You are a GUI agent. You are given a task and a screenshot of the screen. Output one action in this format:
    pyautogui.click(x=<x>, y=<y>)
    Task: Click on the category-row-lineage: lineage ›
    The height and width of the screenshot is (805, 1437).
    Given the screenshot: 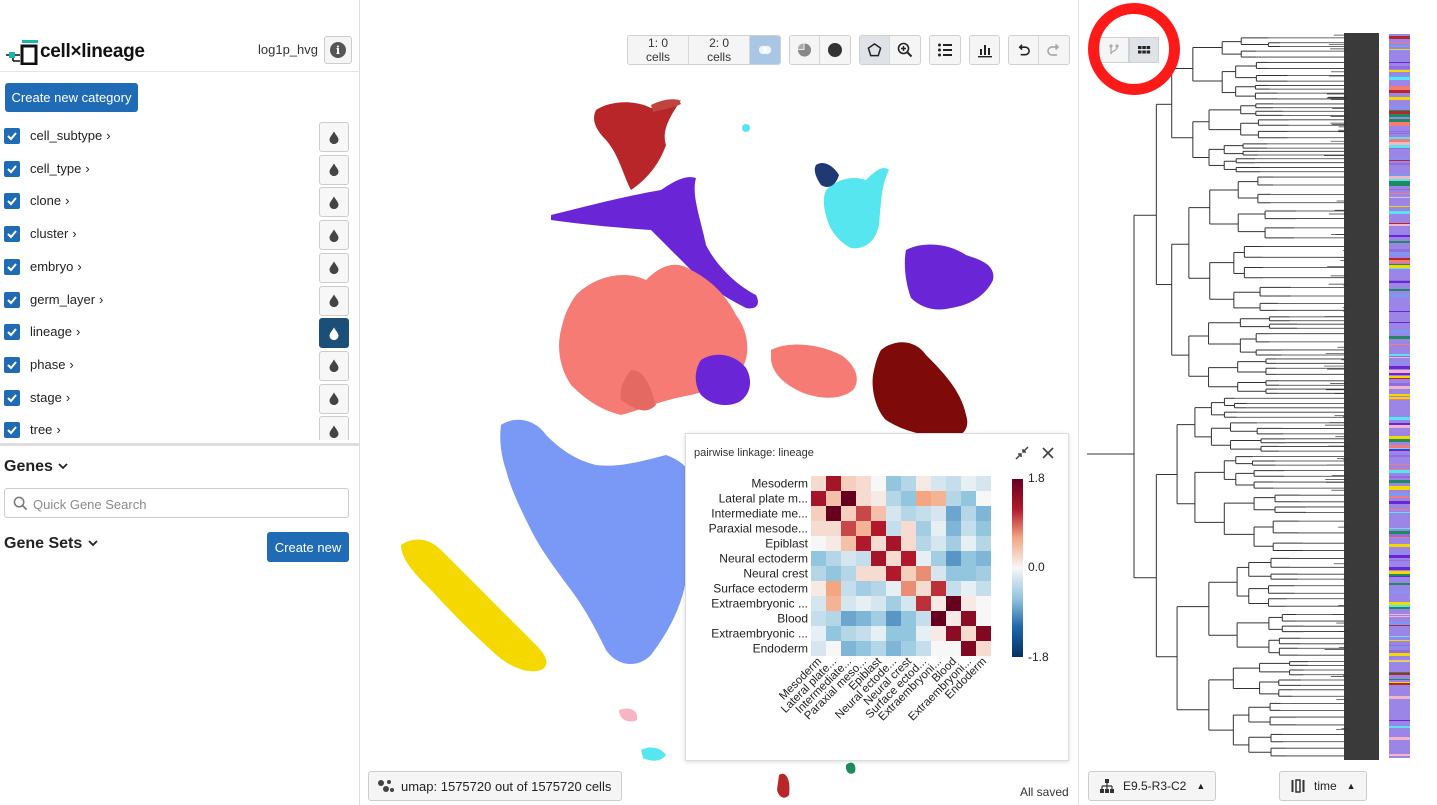 What is the action you would take?
    pyautogui.click(x=180, y=332)
    